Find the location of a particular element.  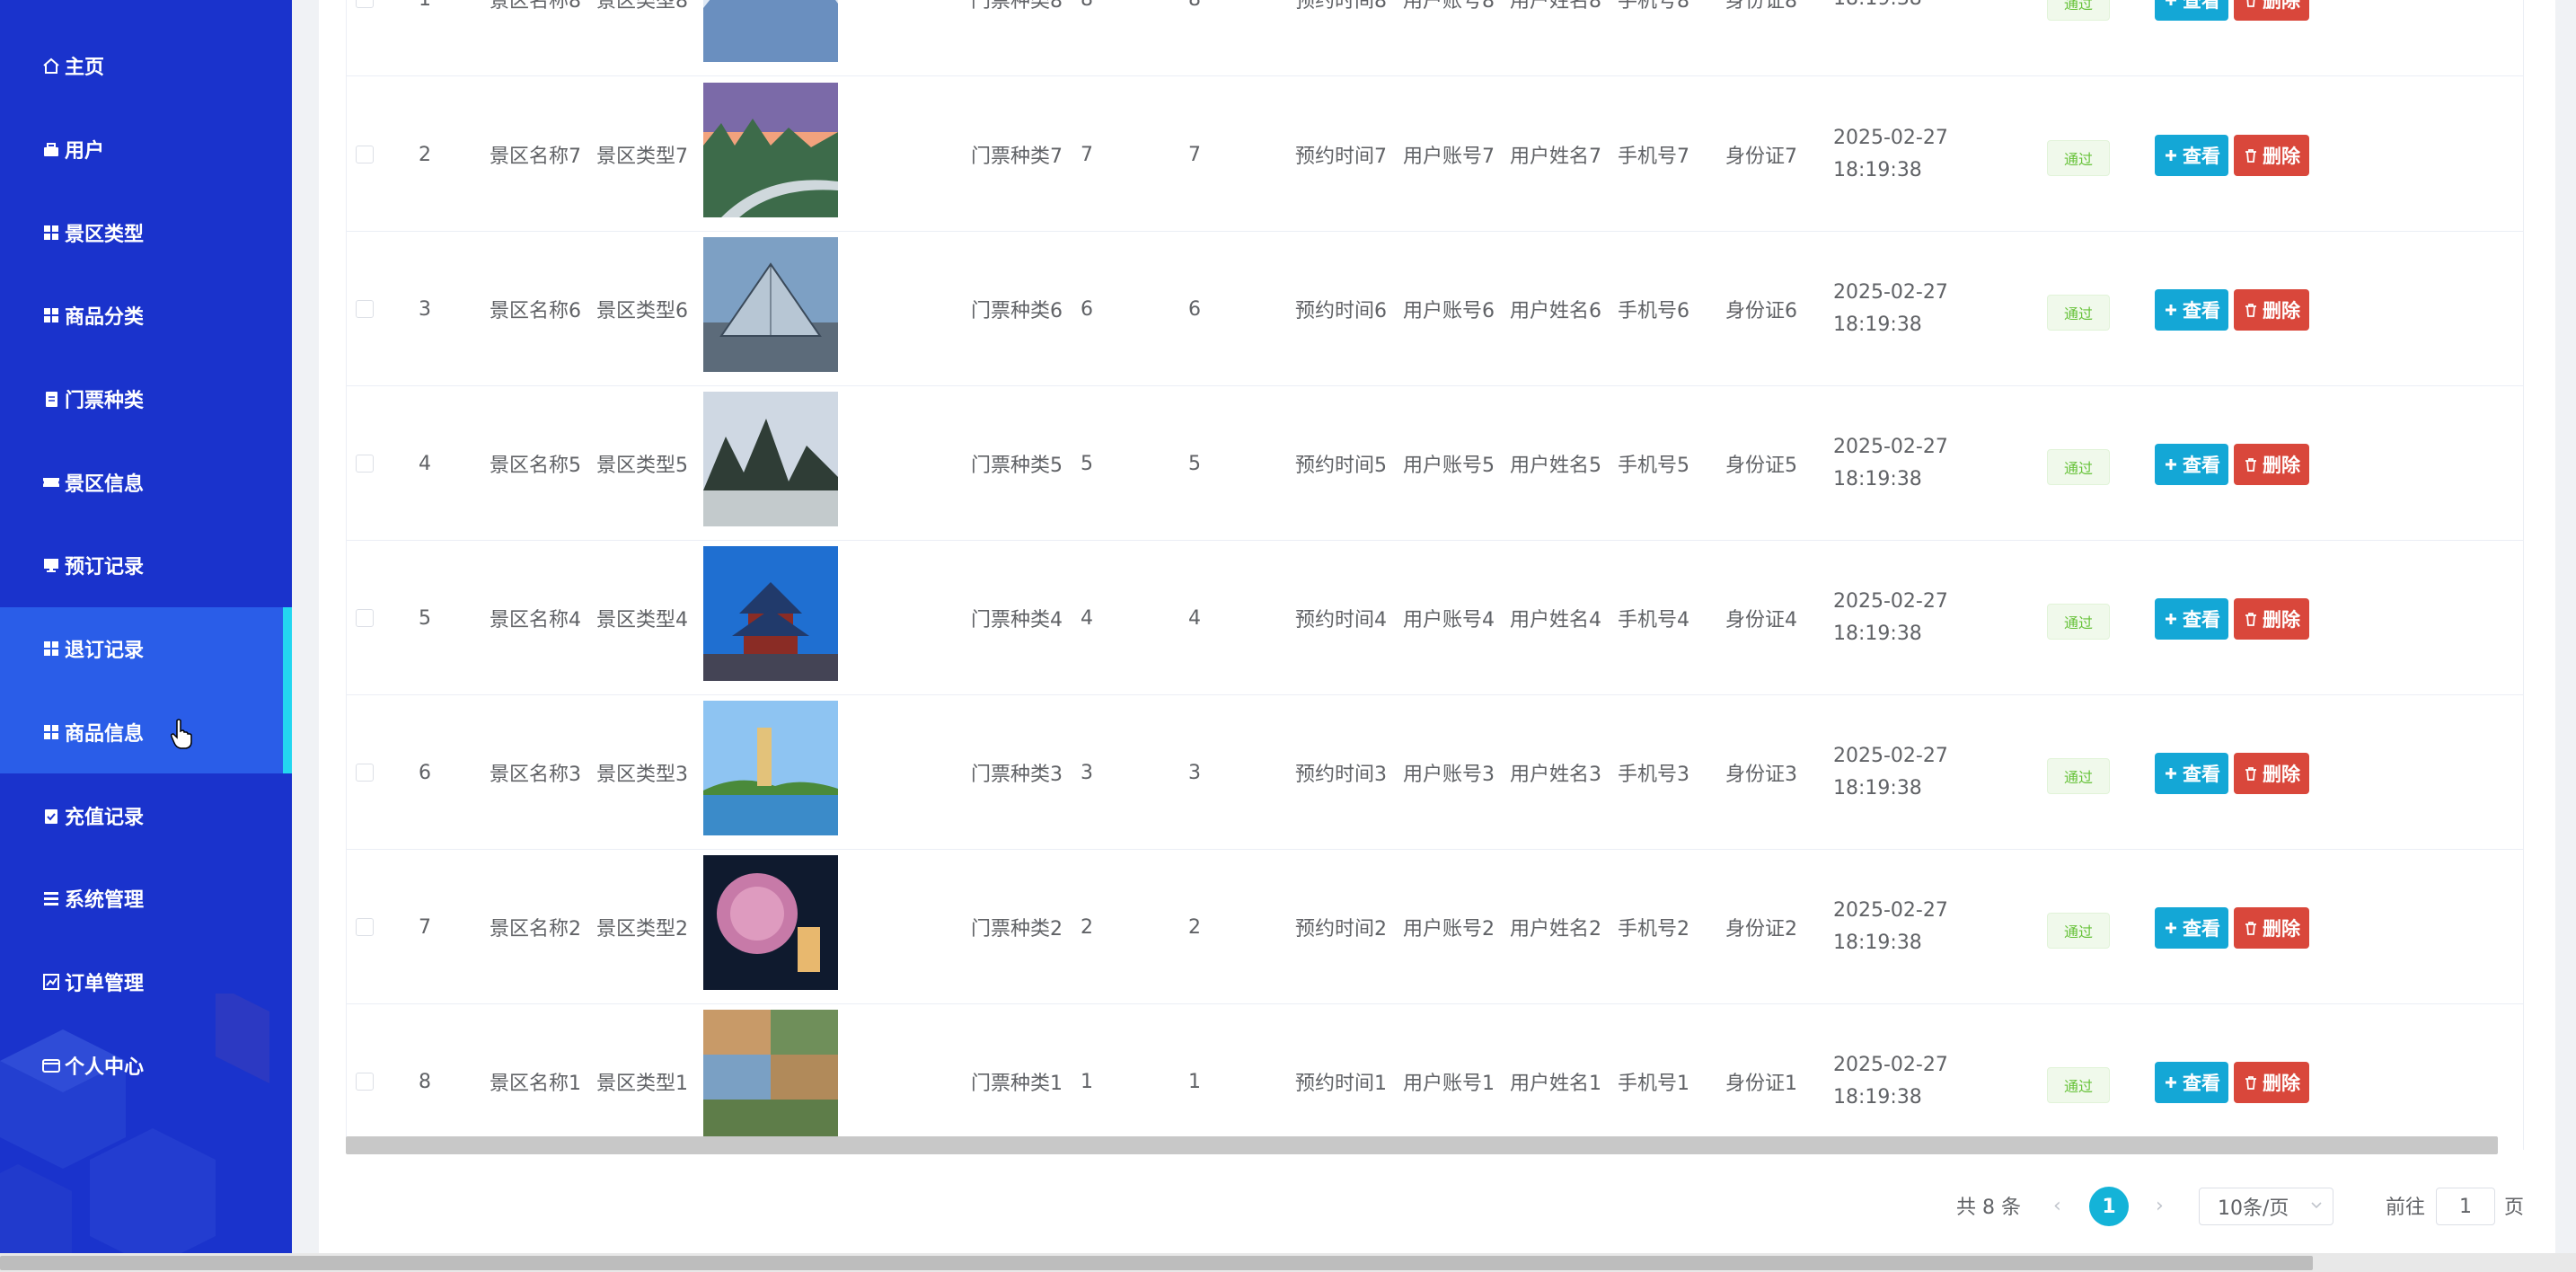

sidebar-item-10: 充值记录 is located at coordinates (146, 815).